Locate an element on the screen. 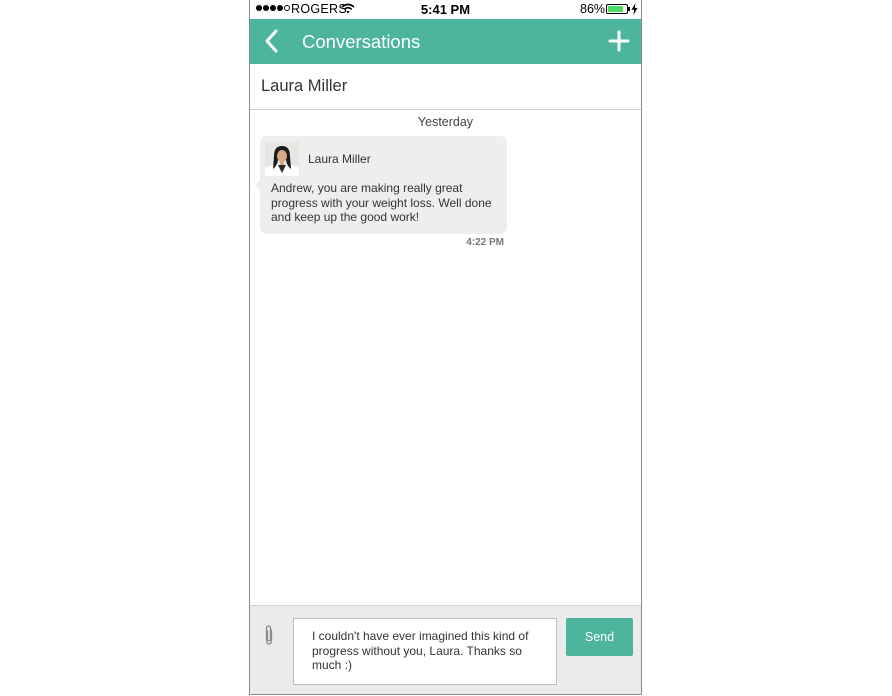 The image size is (892, 696). contact-header: Laura Miller is located at coordinates (445, 87).